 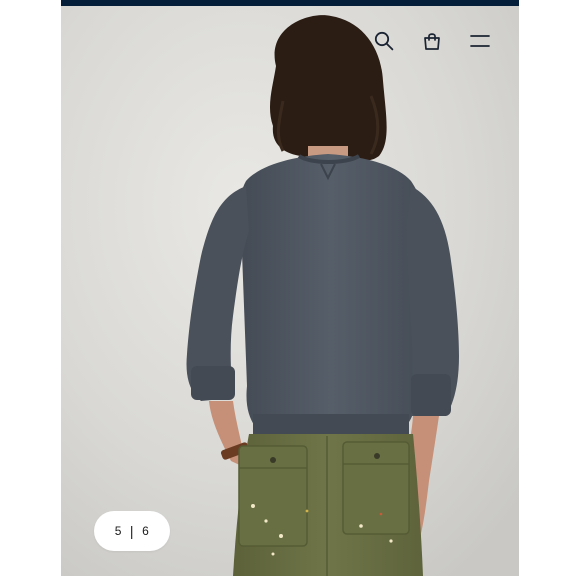 I want to click on shopping-bag-icon, so click(x=432, y=41).